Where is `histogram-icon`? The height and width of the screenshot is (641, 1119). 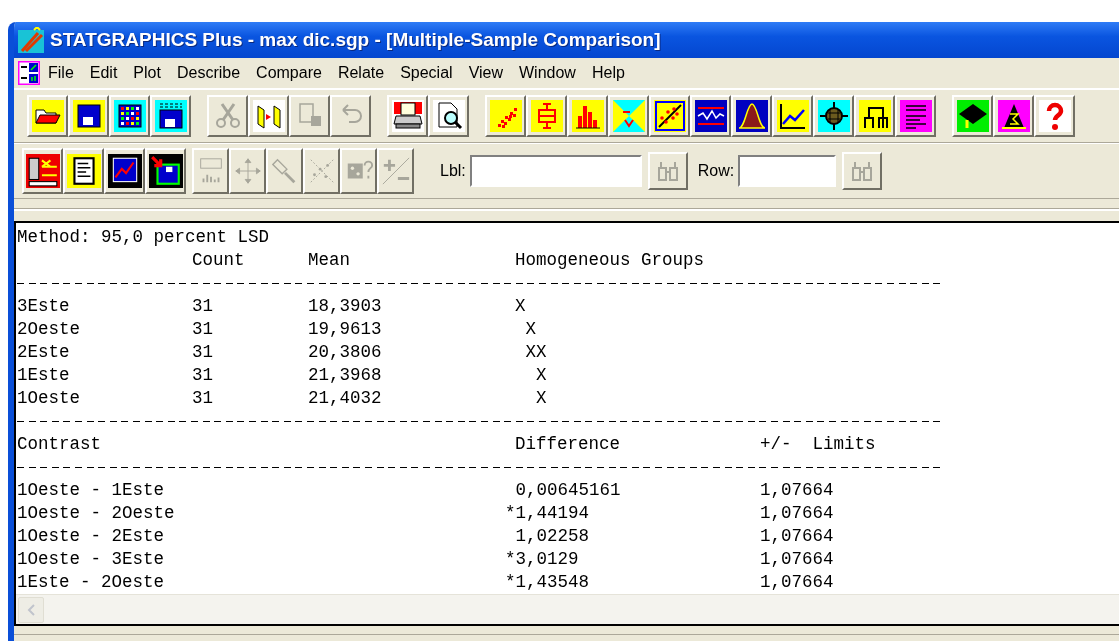 histogram-icon is located at coordinates (587, 116).